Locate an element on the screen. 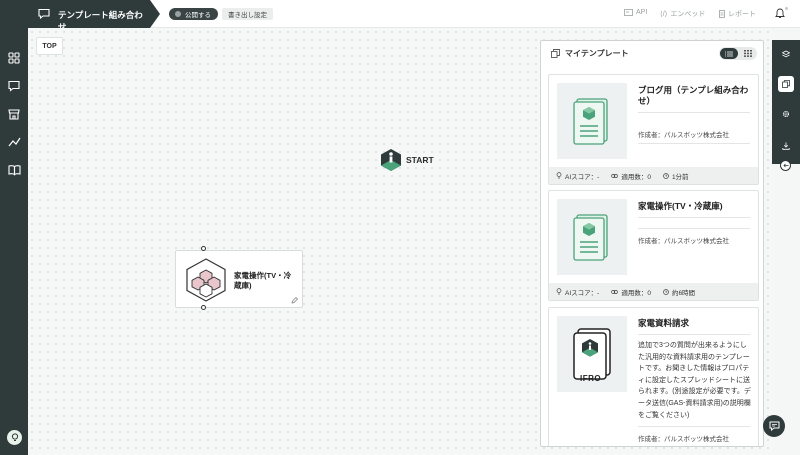 The width and height of the screenshot is (800, 455). notification-dot is located at coordinates (786, 8).